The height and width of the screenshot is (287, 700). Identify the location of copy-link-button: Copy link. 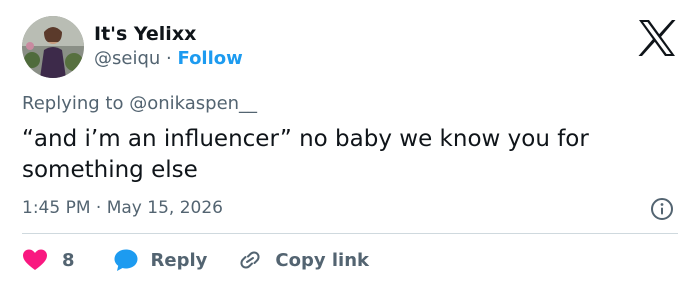
(303, 260).